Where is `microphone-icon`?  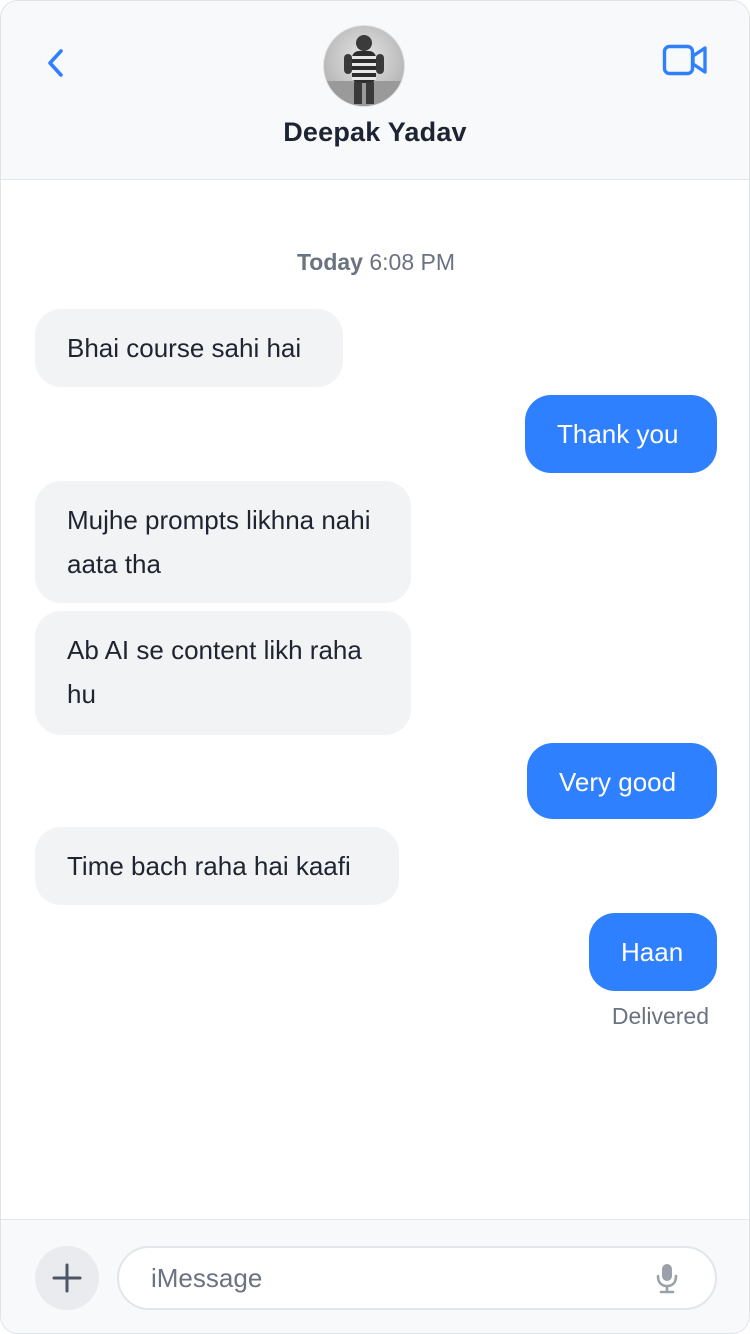 microphone-icon is located at coordinates (667, 1279).